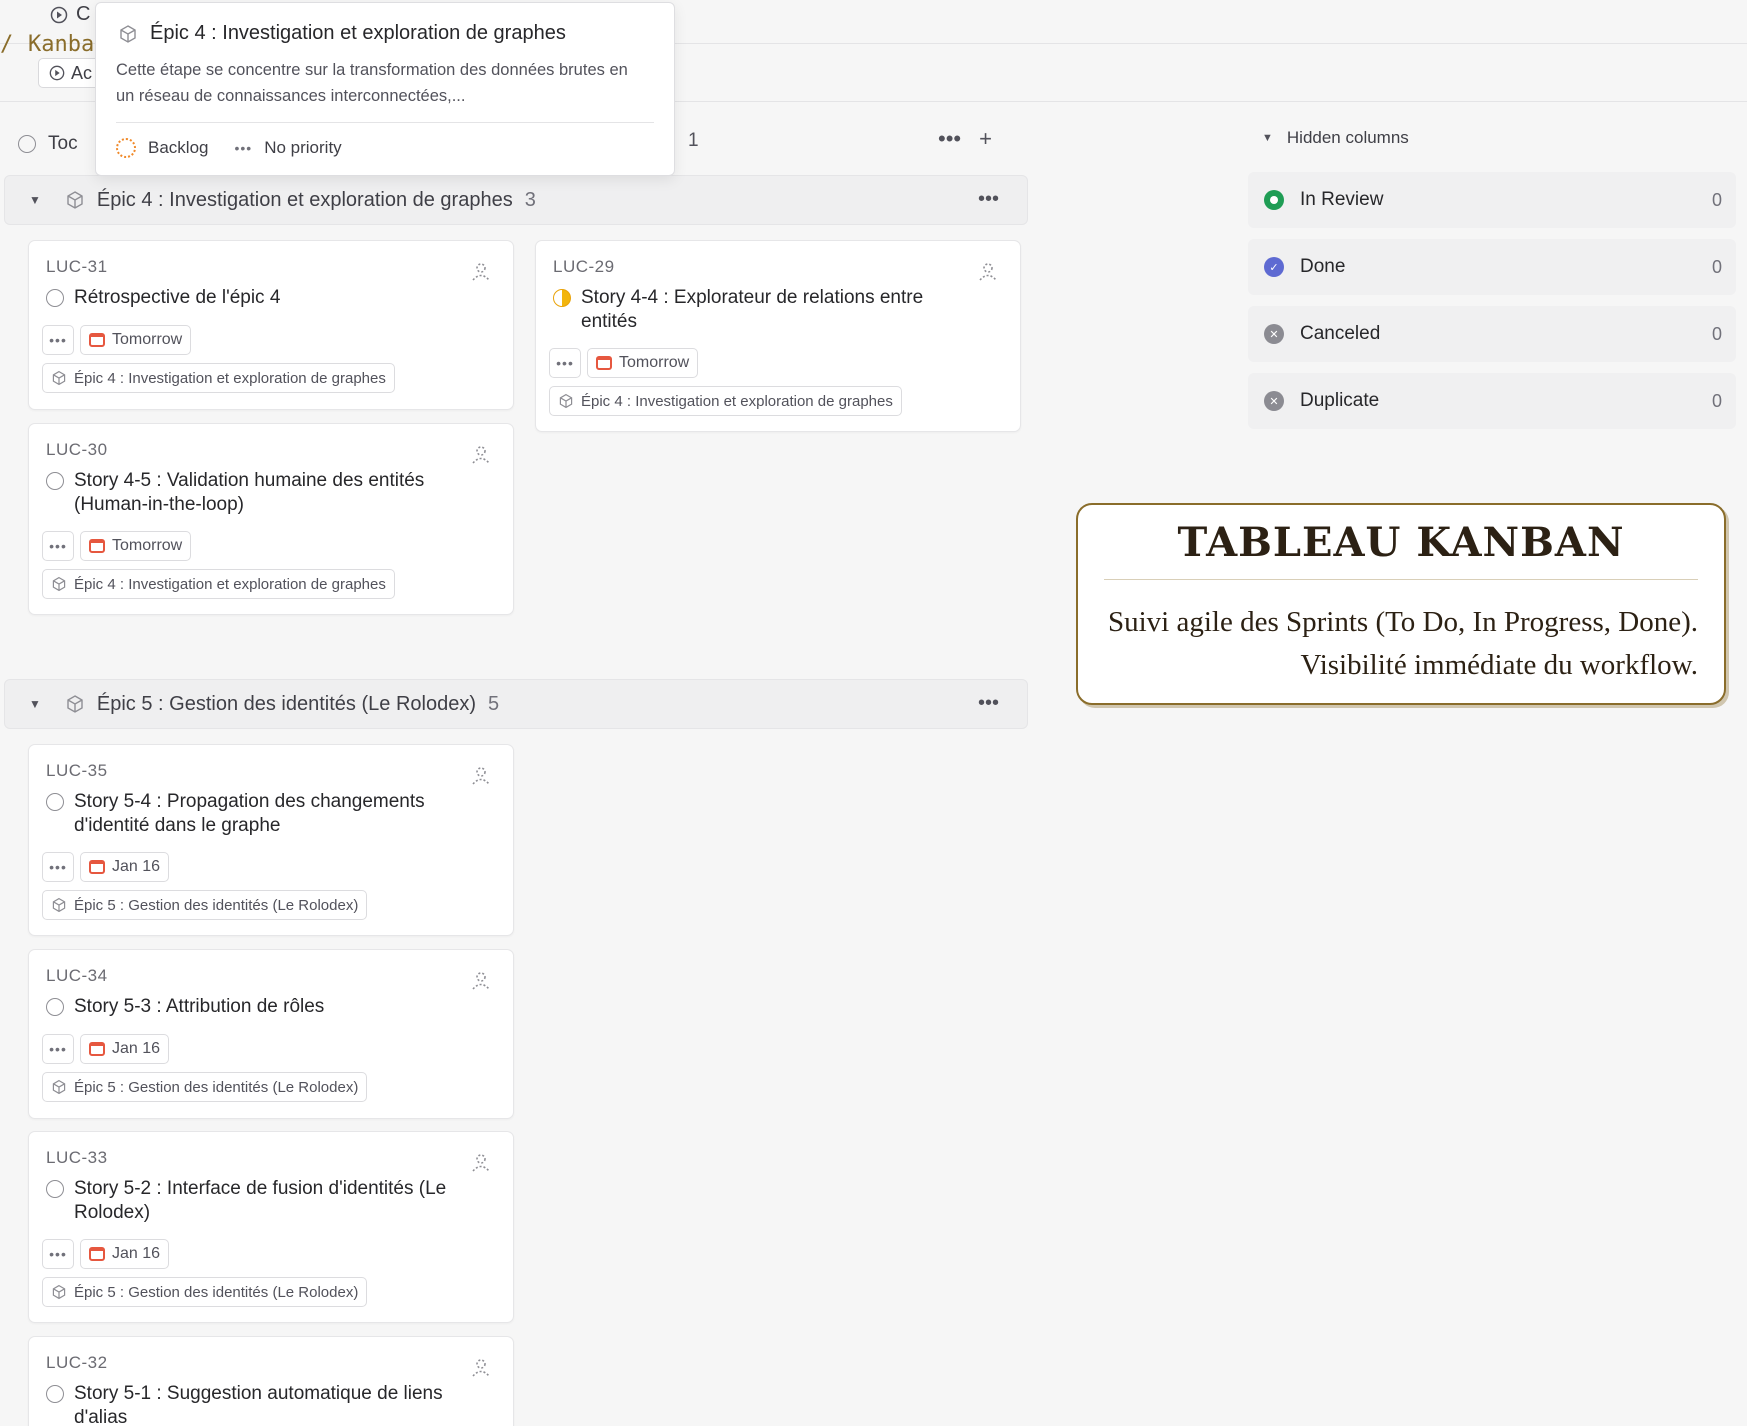 This screenshot has width=1747, height=1426. Describe the element at coordinates (385, 122) in the screenshot. I see `hover-card-divider` at that location.